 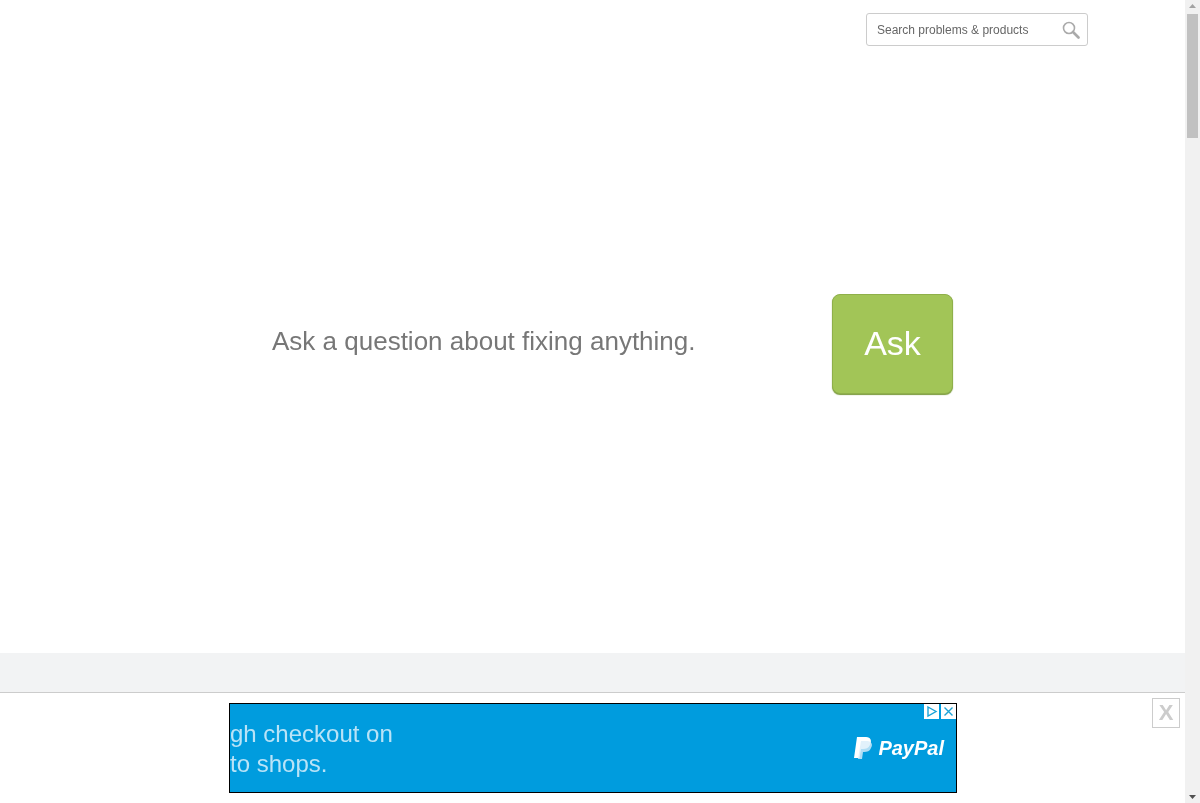 What do you see at coordinates (311, 734) in the screenshot?
I see `ad-text: gh checkout on` at bounding box center [311, 734].